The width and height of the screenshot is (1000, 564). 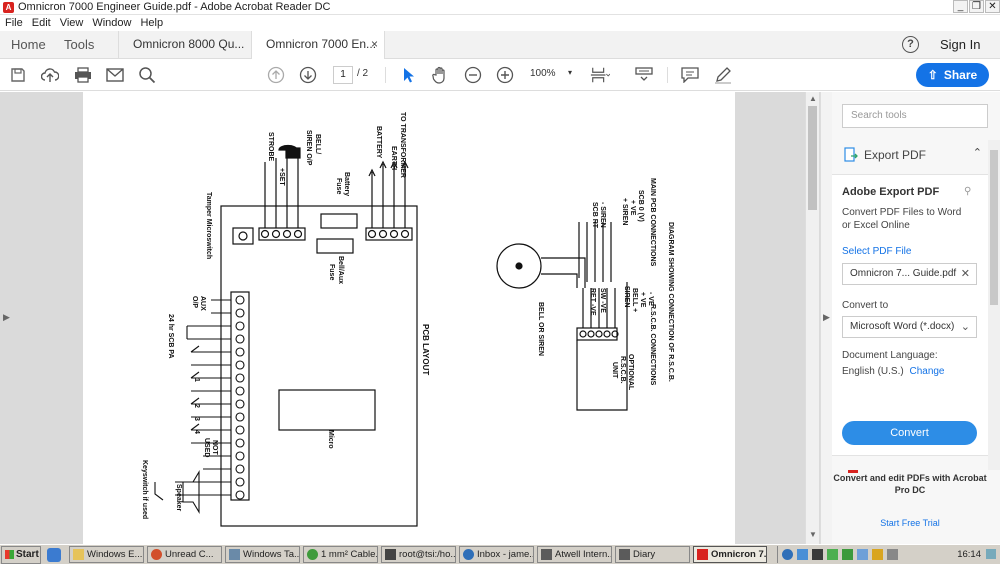 I want to click on document-scrollbar: ▲ ▼, so click(x=812, y=318).